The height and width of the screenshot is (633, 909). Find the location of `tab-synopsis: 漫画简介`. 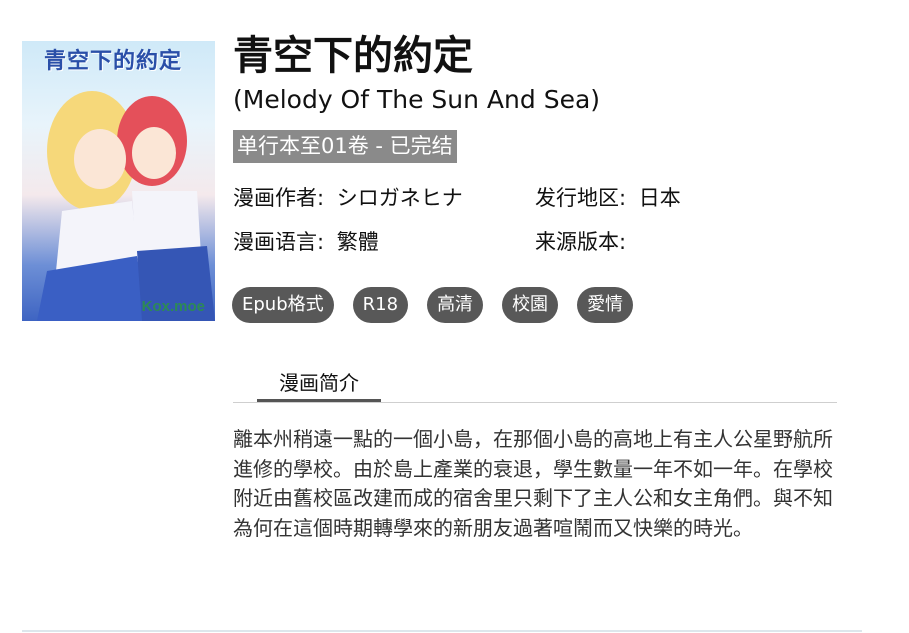

tab-synopsis: 漫画简介 is located at coordinates (319, 384).